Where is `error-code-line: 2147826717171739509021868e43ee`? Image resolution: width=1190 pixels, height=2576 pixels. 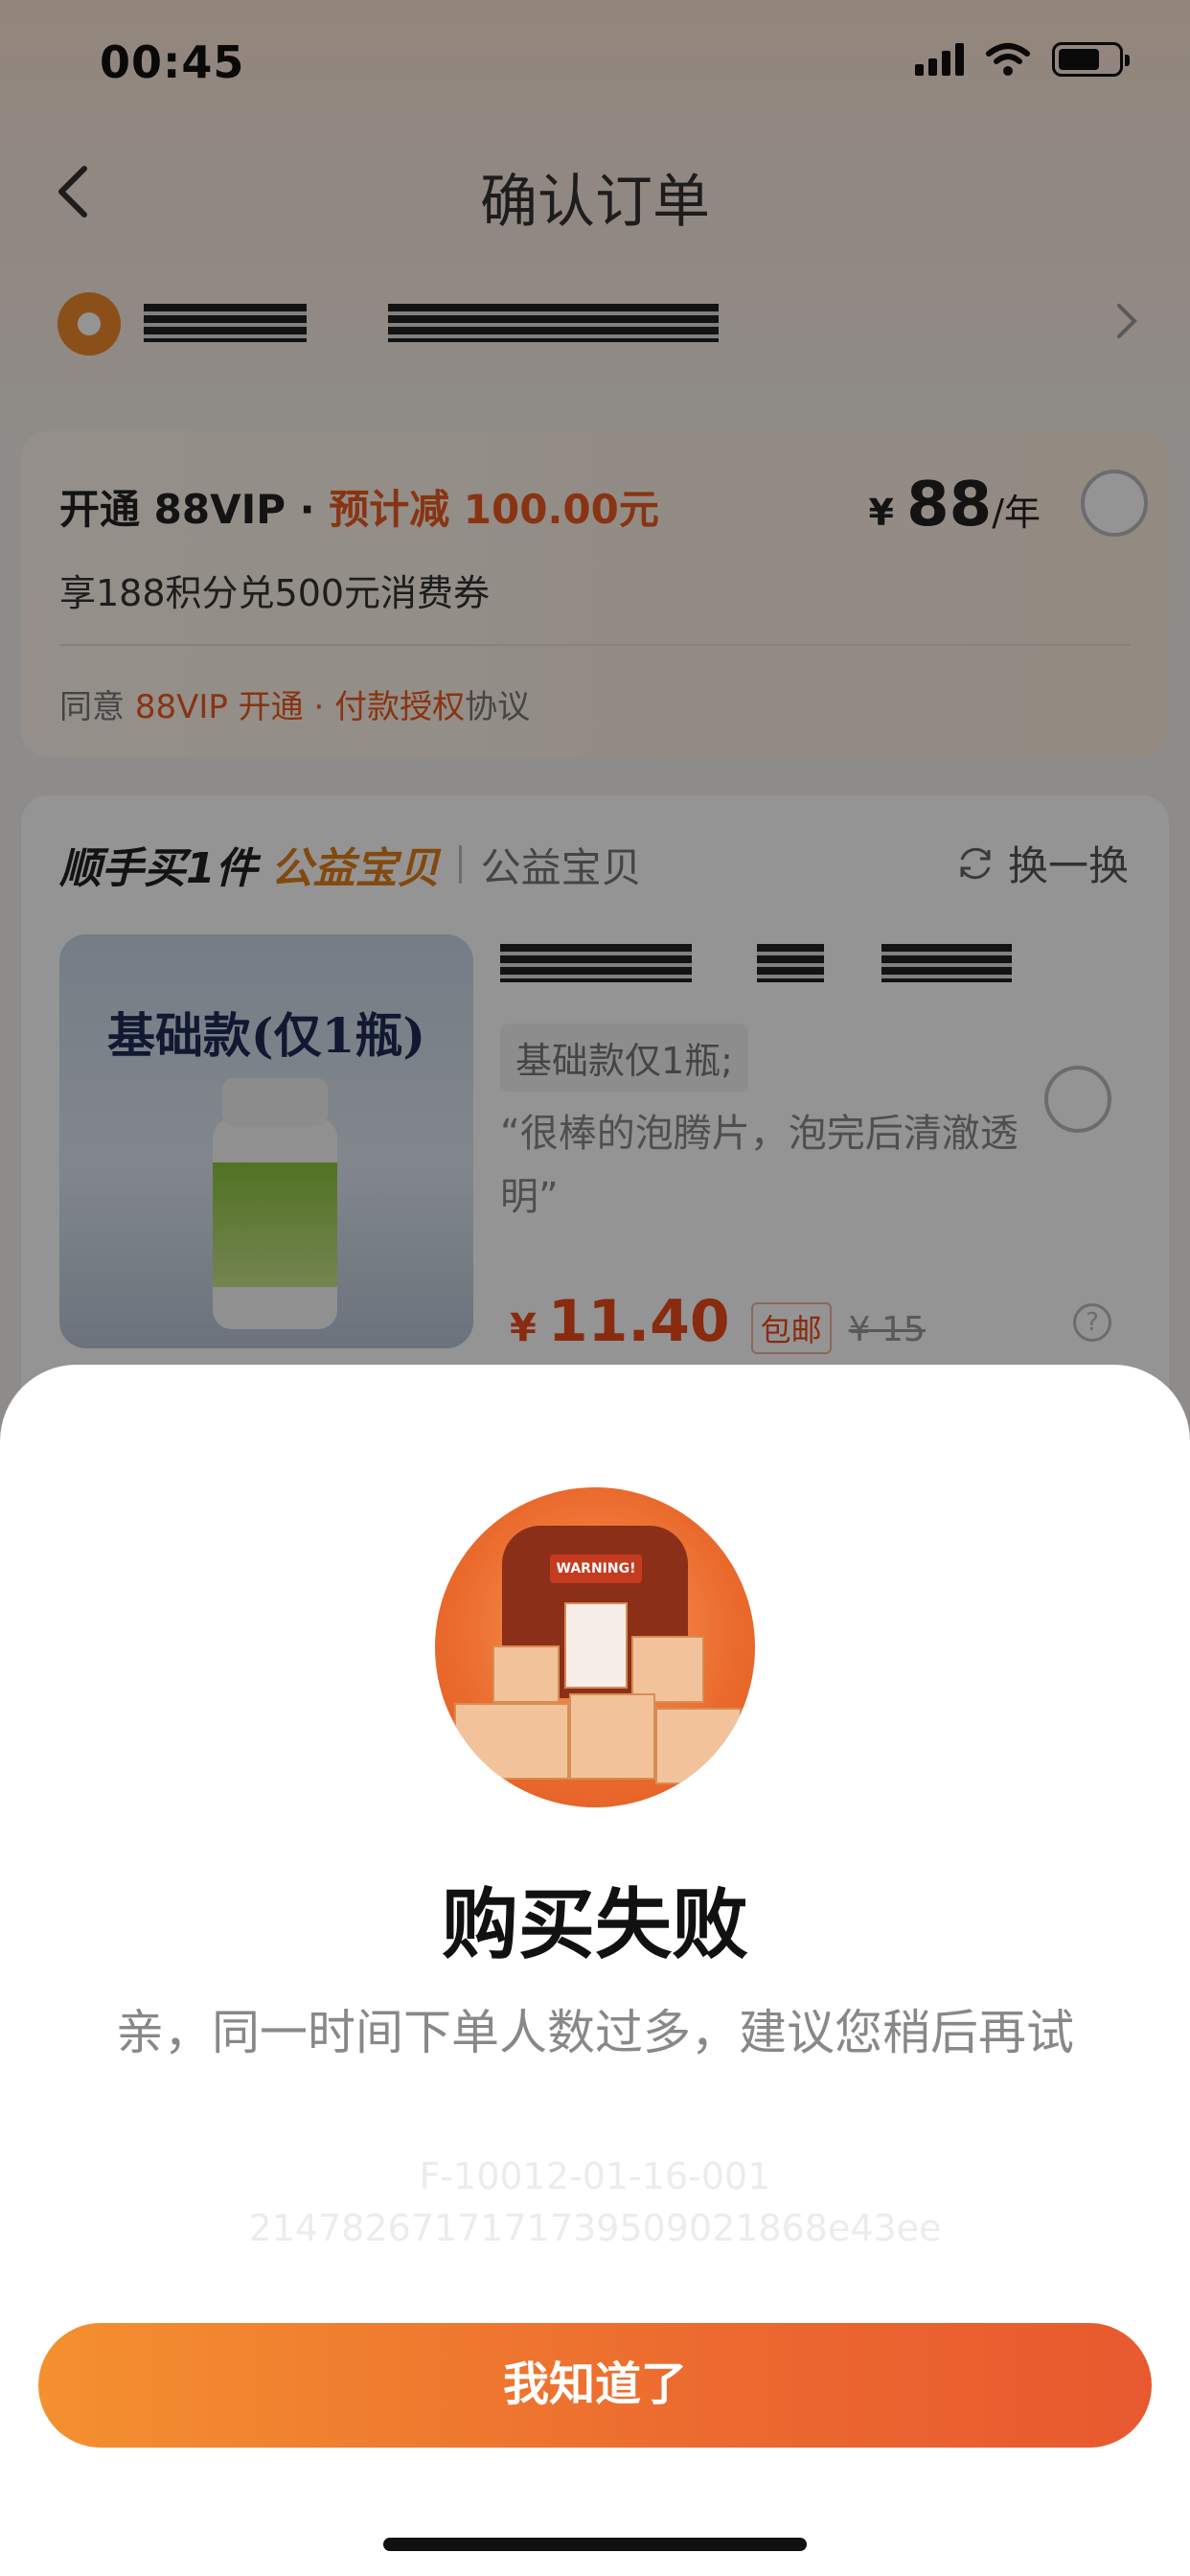
error-code-line: 2147826717171739509021868e43ee is located at coordinates (595, 2228).